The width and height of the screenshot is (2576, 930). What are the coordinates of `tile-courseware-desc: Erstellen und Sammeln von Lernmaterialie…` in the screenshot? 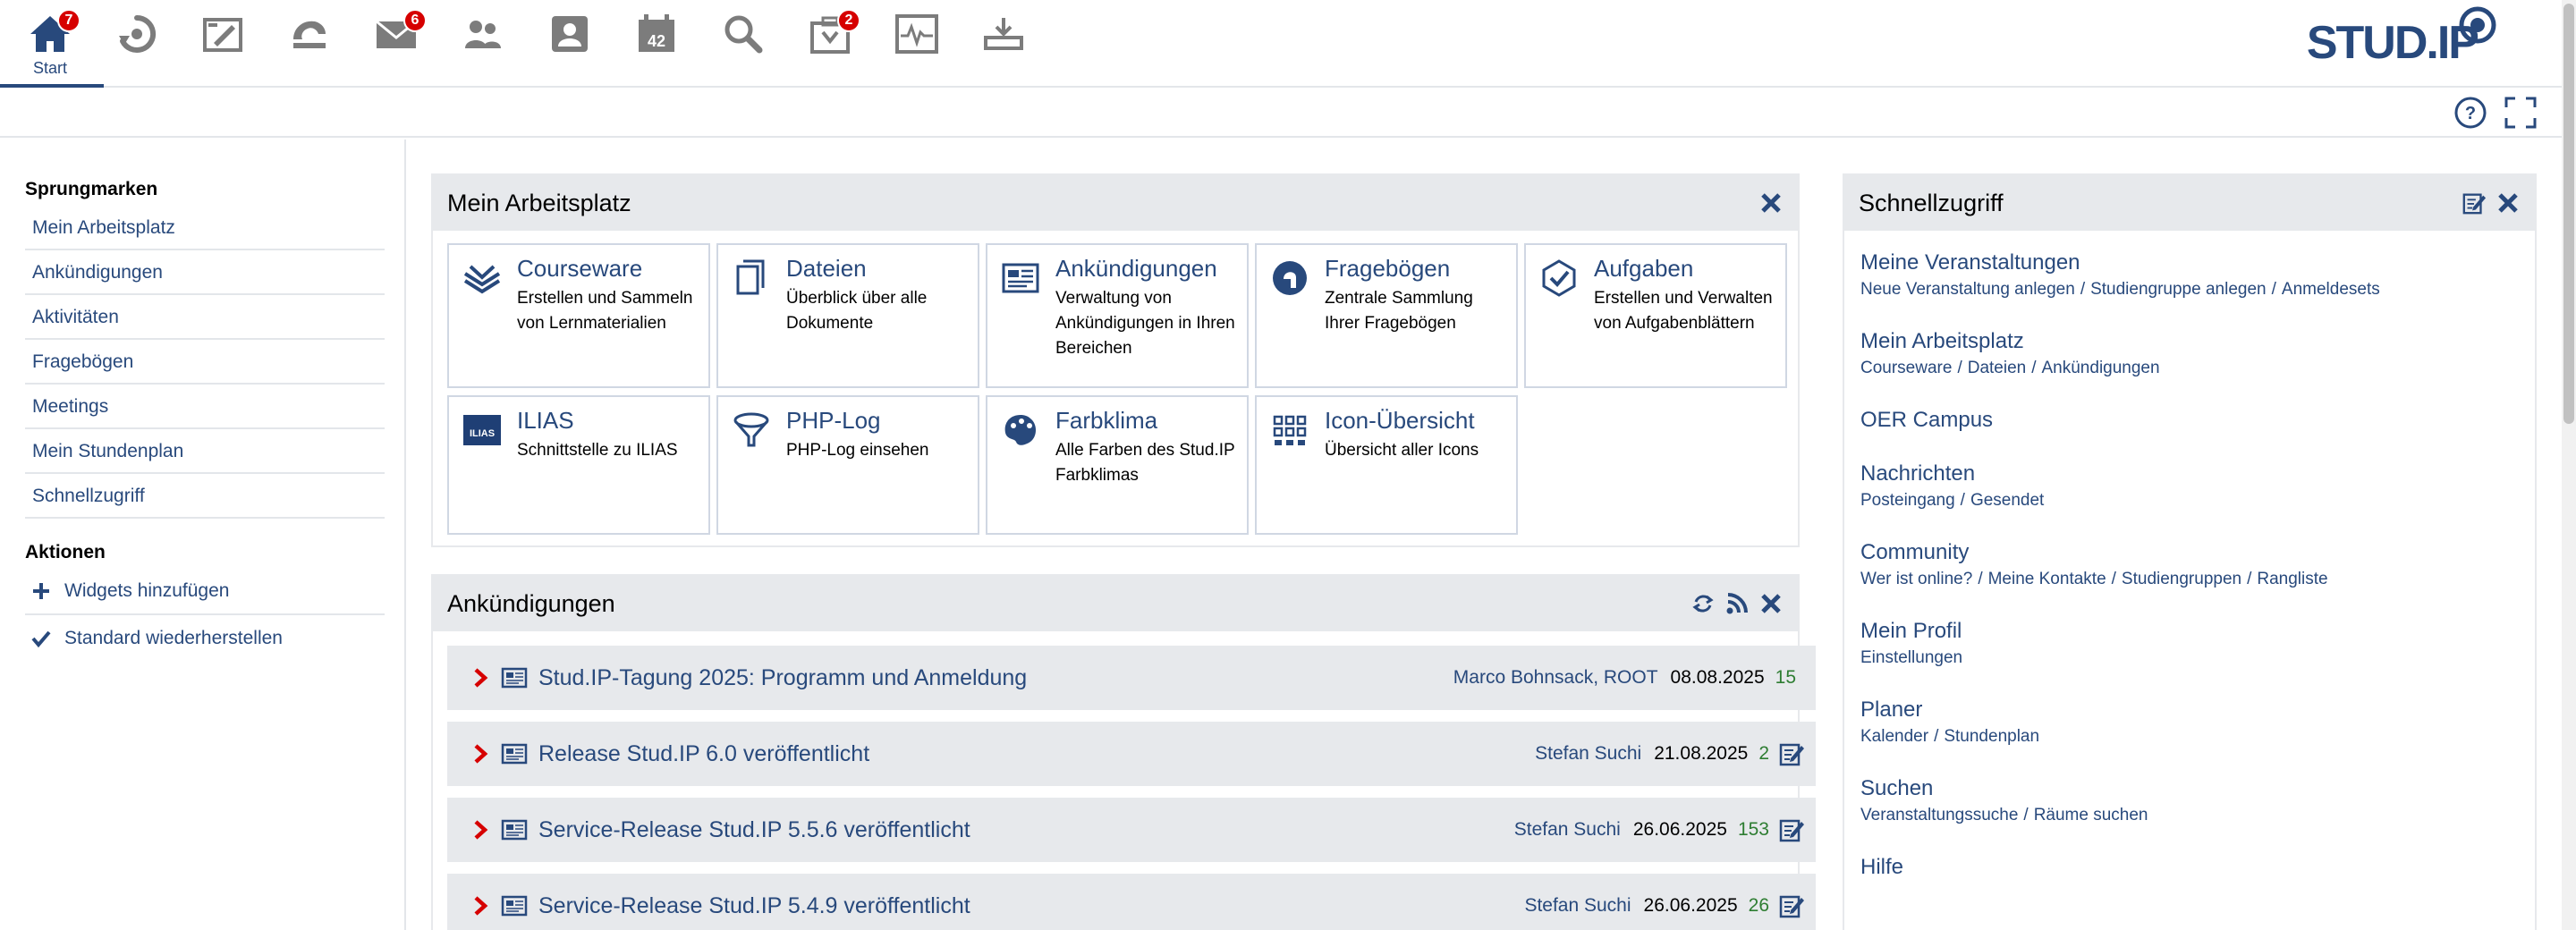 It's located at (605, 311).